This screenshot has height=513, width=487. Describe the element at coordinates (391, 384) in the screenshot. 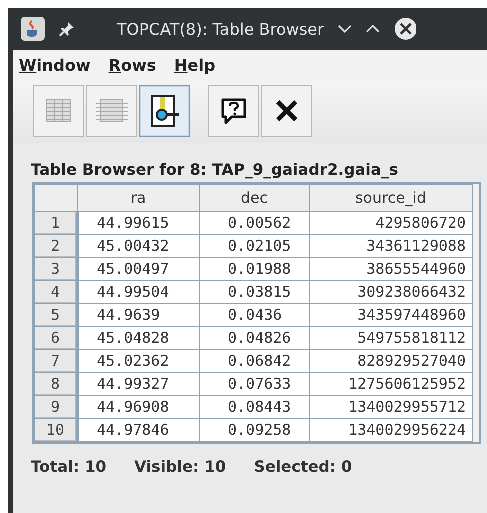

I see `table-cell: 1275606125952` at that location.